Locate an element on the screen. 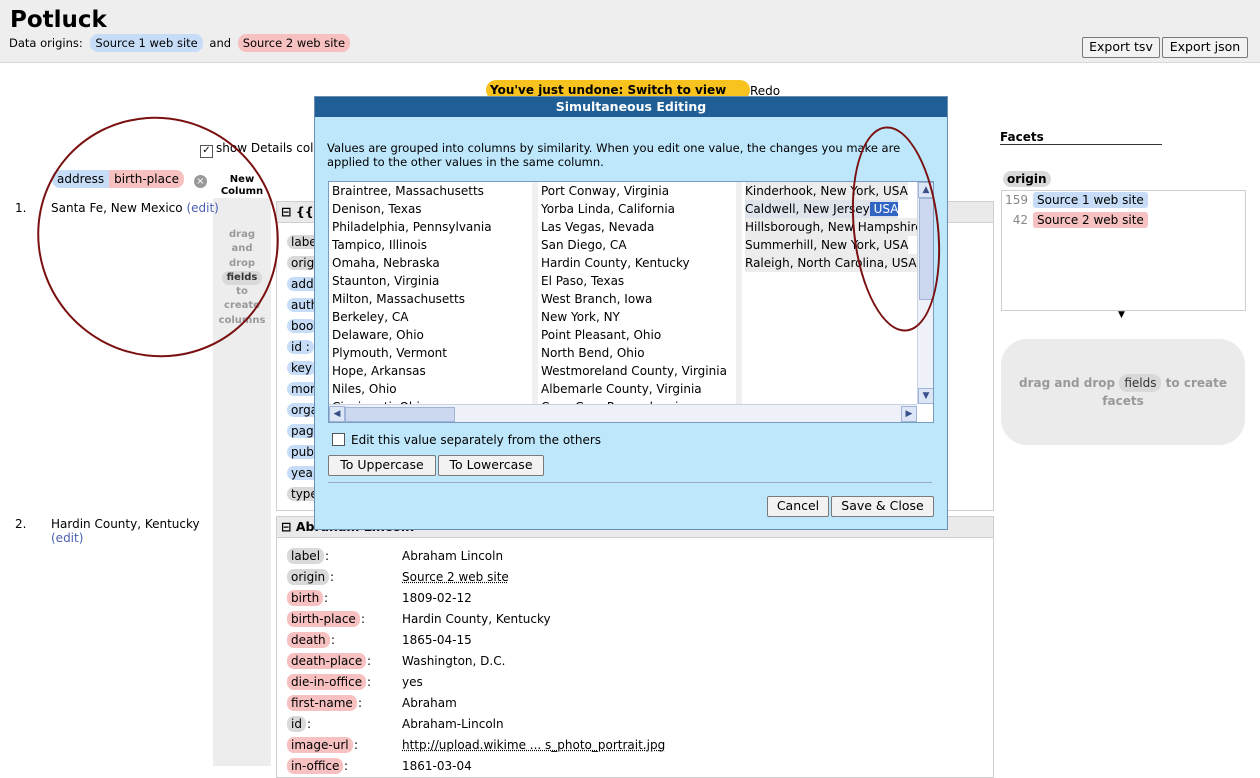  value-item: Westmoreland County, Virginia is located at coordinates (634, 371).